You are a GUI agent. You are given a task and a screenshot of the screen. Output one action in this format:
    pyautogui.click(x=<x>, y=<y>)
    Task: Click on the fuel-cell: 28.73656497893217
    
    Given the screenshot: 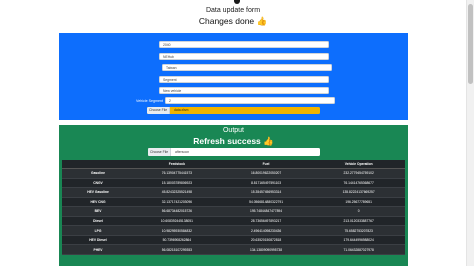 What is the action you would take?
    pyautogui.click(x=266, y=221)
    